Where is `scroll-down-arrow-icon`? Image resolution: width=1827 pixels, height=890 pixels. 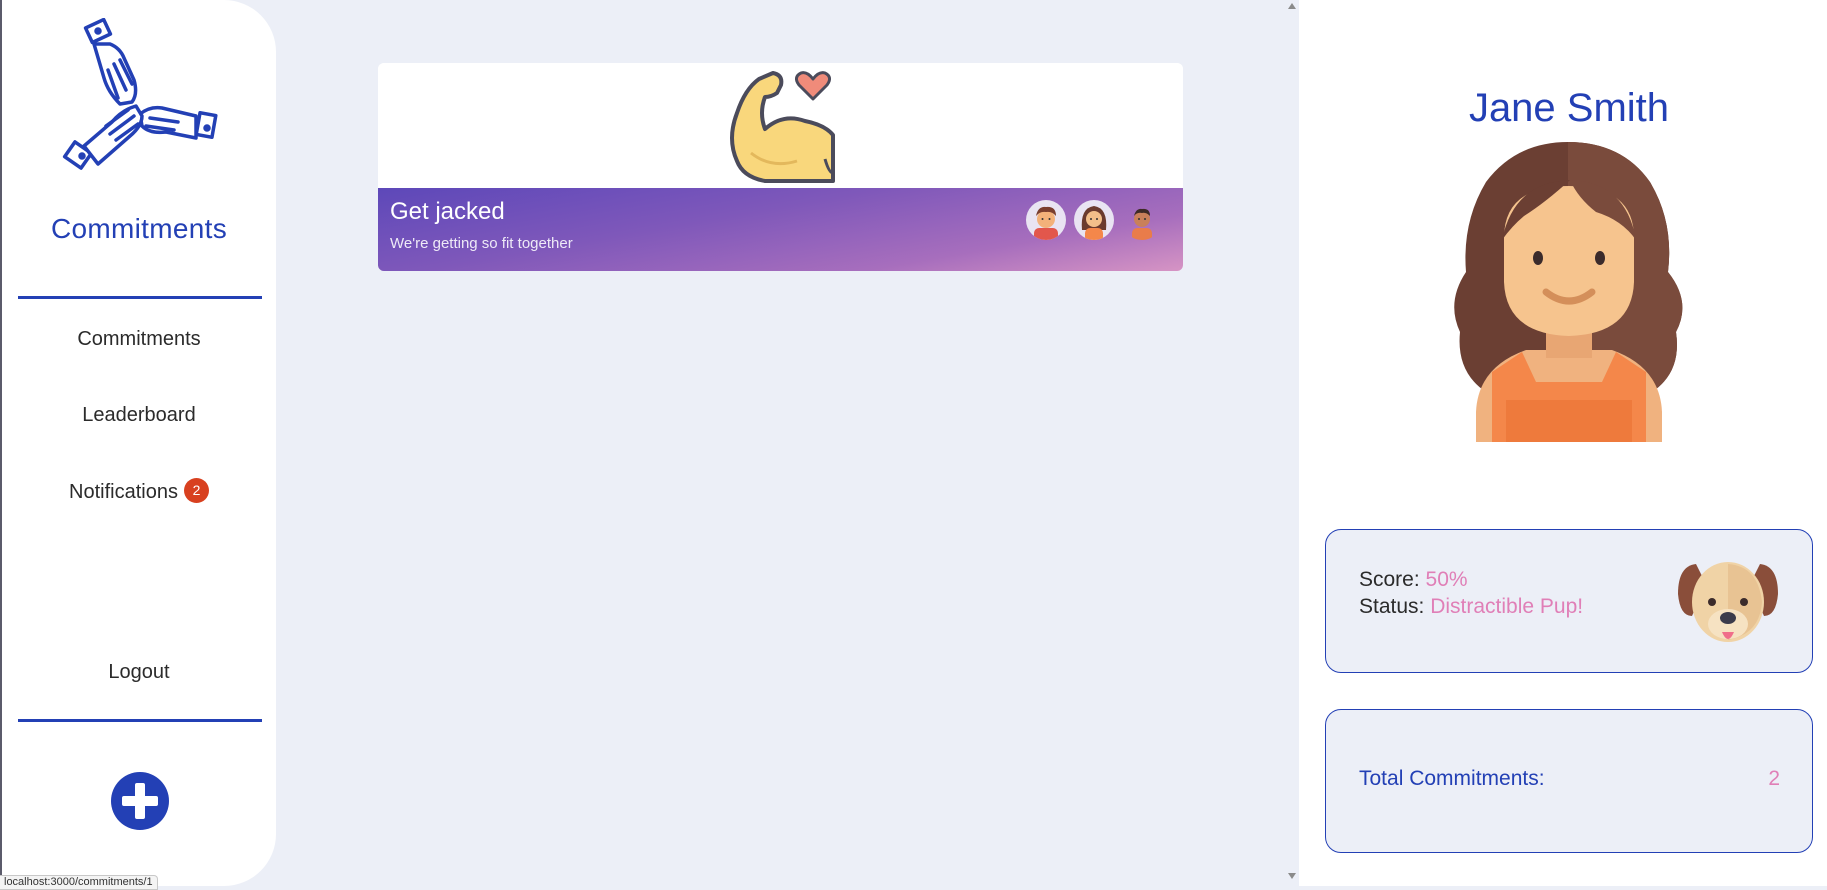 scroll-down-arrow-icon is located at coordinates (1292, 876).